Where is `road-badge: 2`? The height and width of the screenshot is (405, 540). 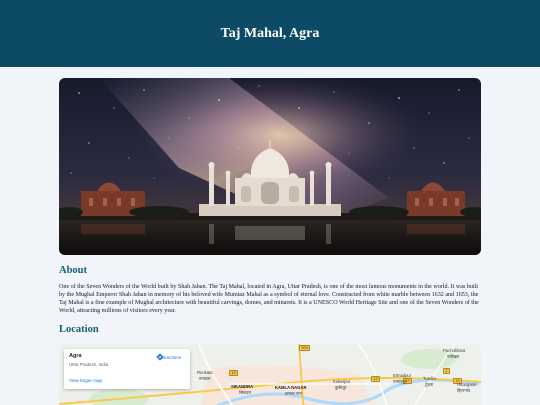
road-badge: 2 is located at coordinates (446, 371).